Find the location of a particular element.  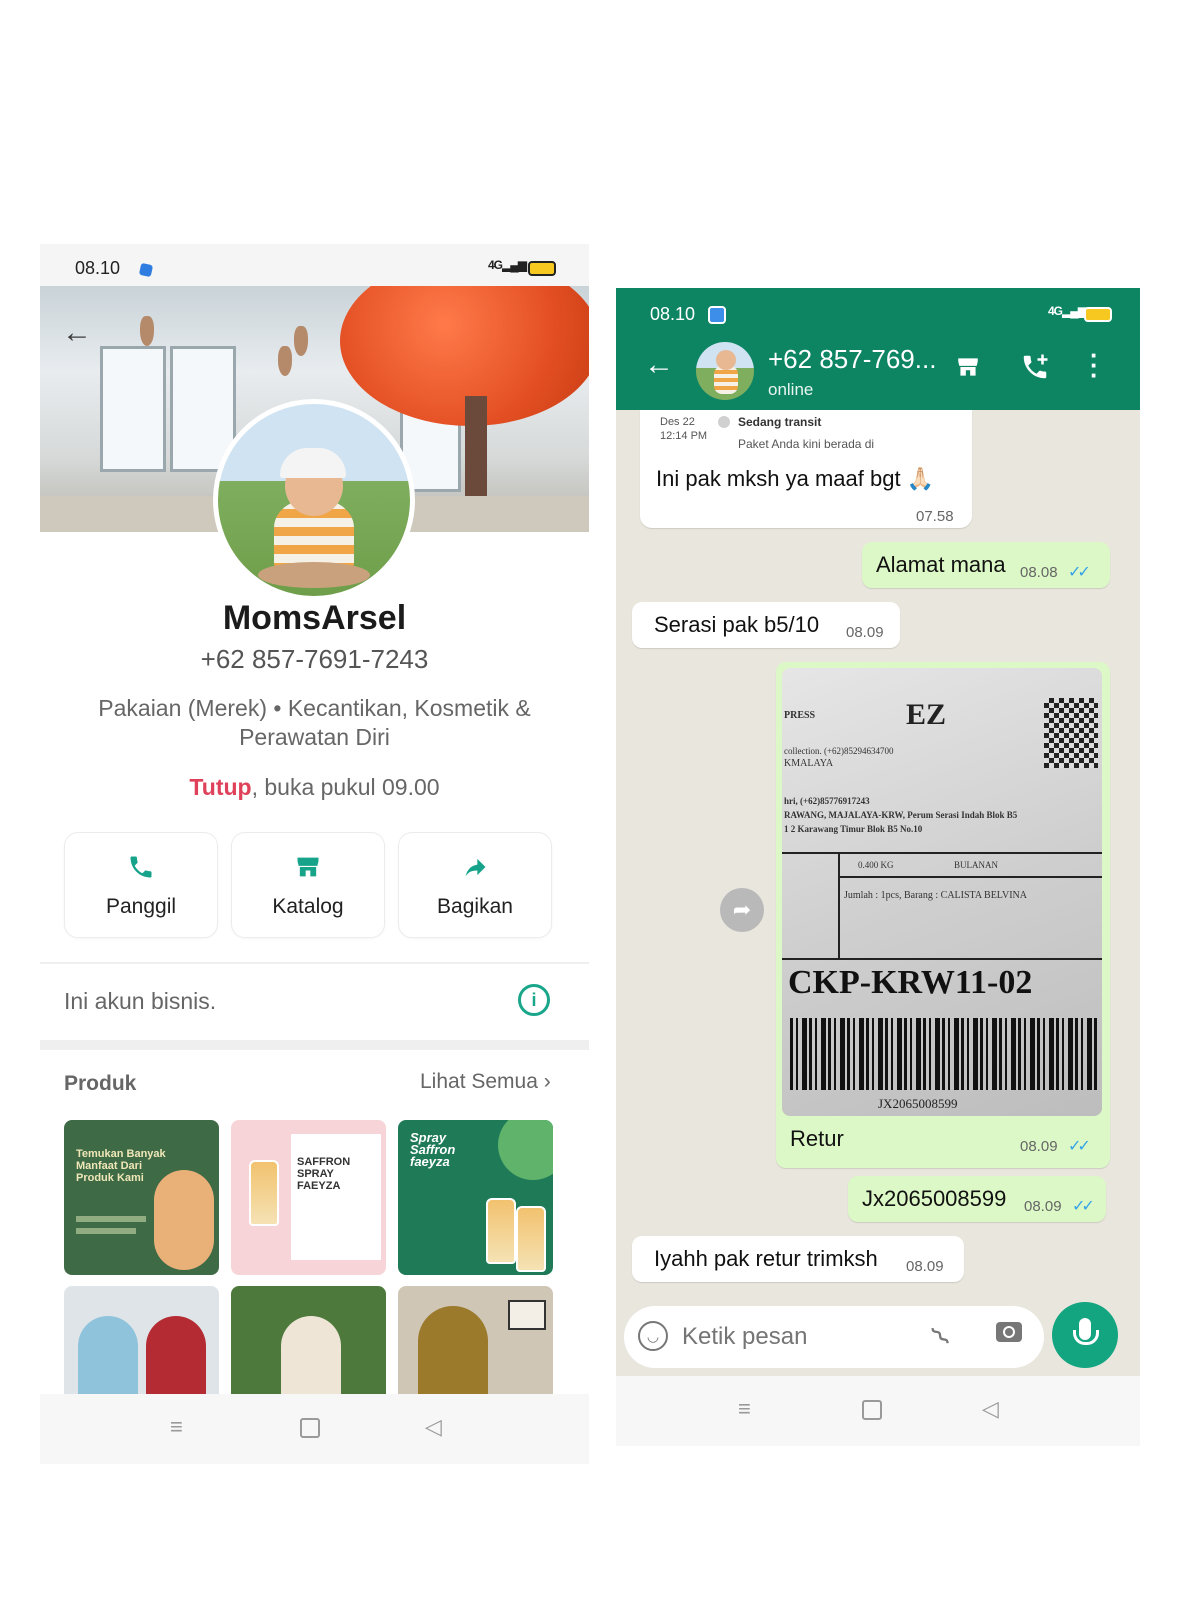

label-text: hri, (+62)85776917243 is located at coordinates (827, 801).